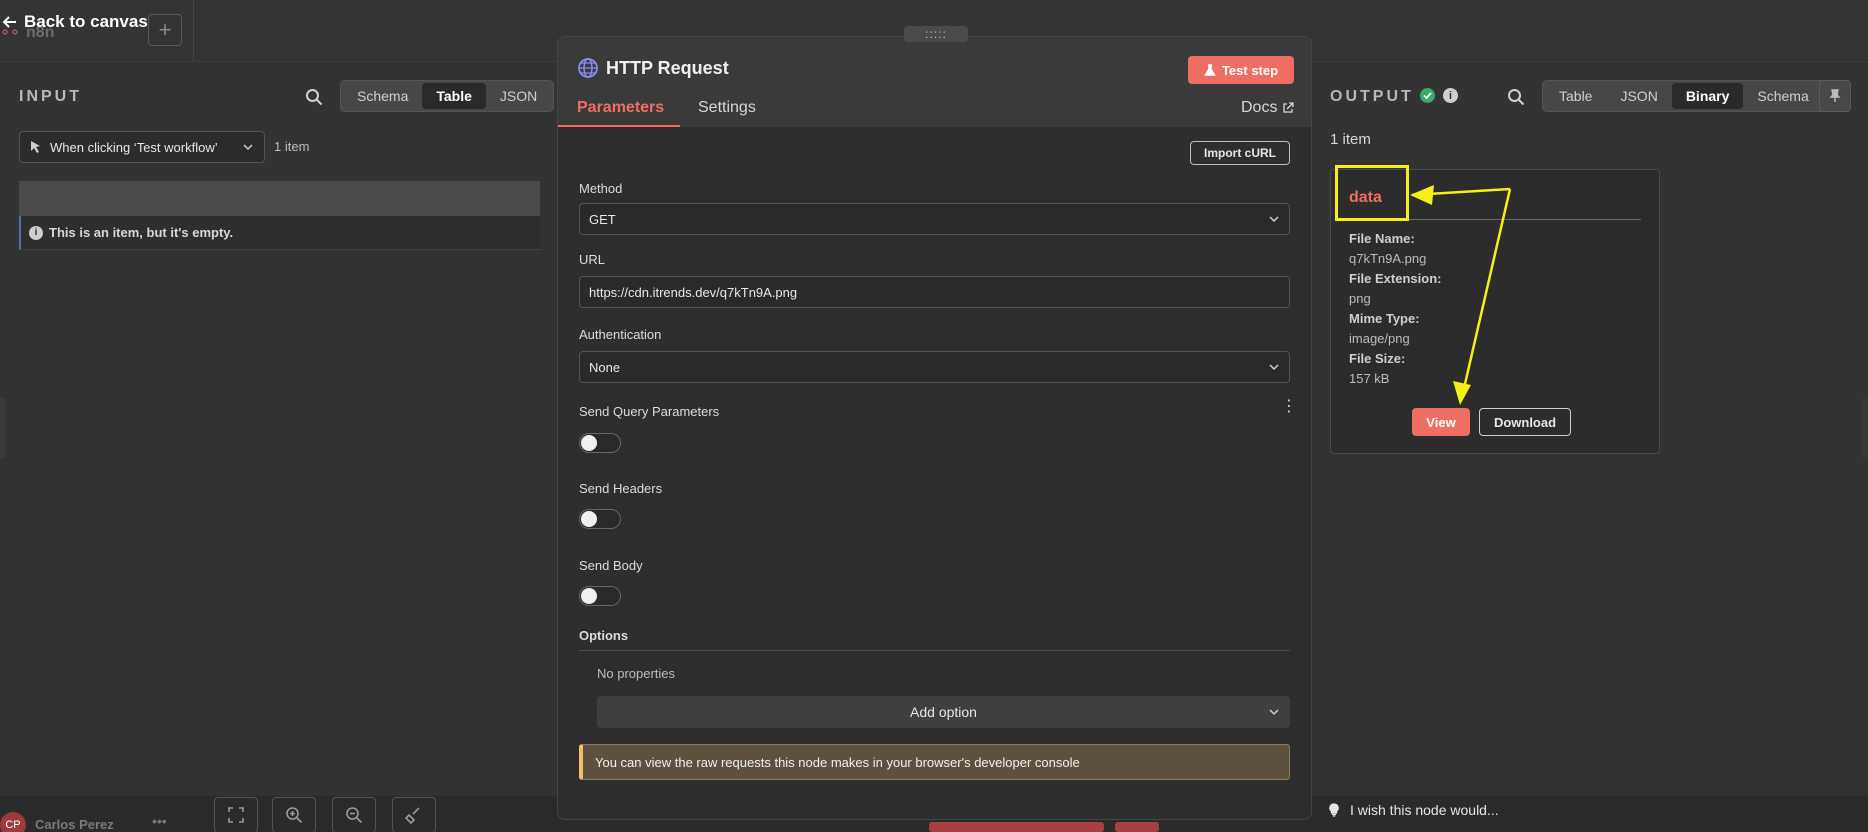 Image resolution: width=1868 pixels, height=832 pixels. Describe the element at coordinates (454, 96) in the screenshot. I see `input-tab-table: Table` at that location.